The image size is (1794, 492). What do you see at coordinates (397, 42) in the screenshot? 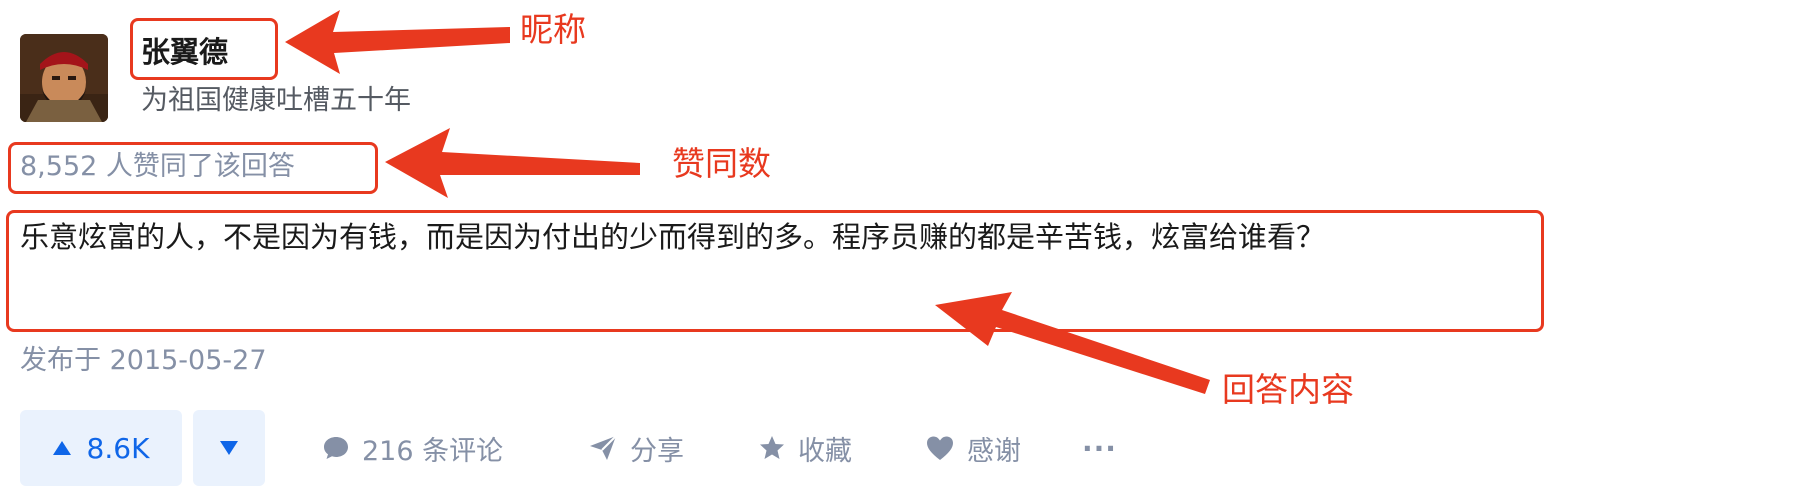
I see `arrow-to-nickname` at bounding box center [397, 42].